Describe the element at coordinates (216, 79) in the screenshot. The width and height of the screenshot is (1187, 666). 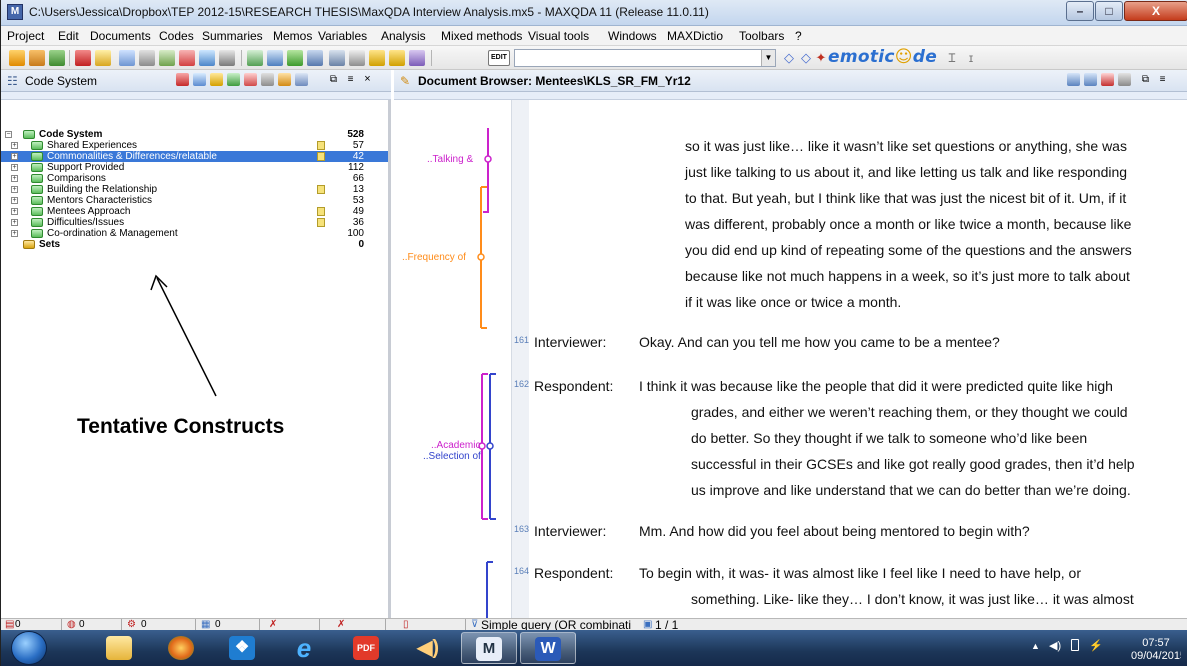
I see `emoticon-icon` at that location.